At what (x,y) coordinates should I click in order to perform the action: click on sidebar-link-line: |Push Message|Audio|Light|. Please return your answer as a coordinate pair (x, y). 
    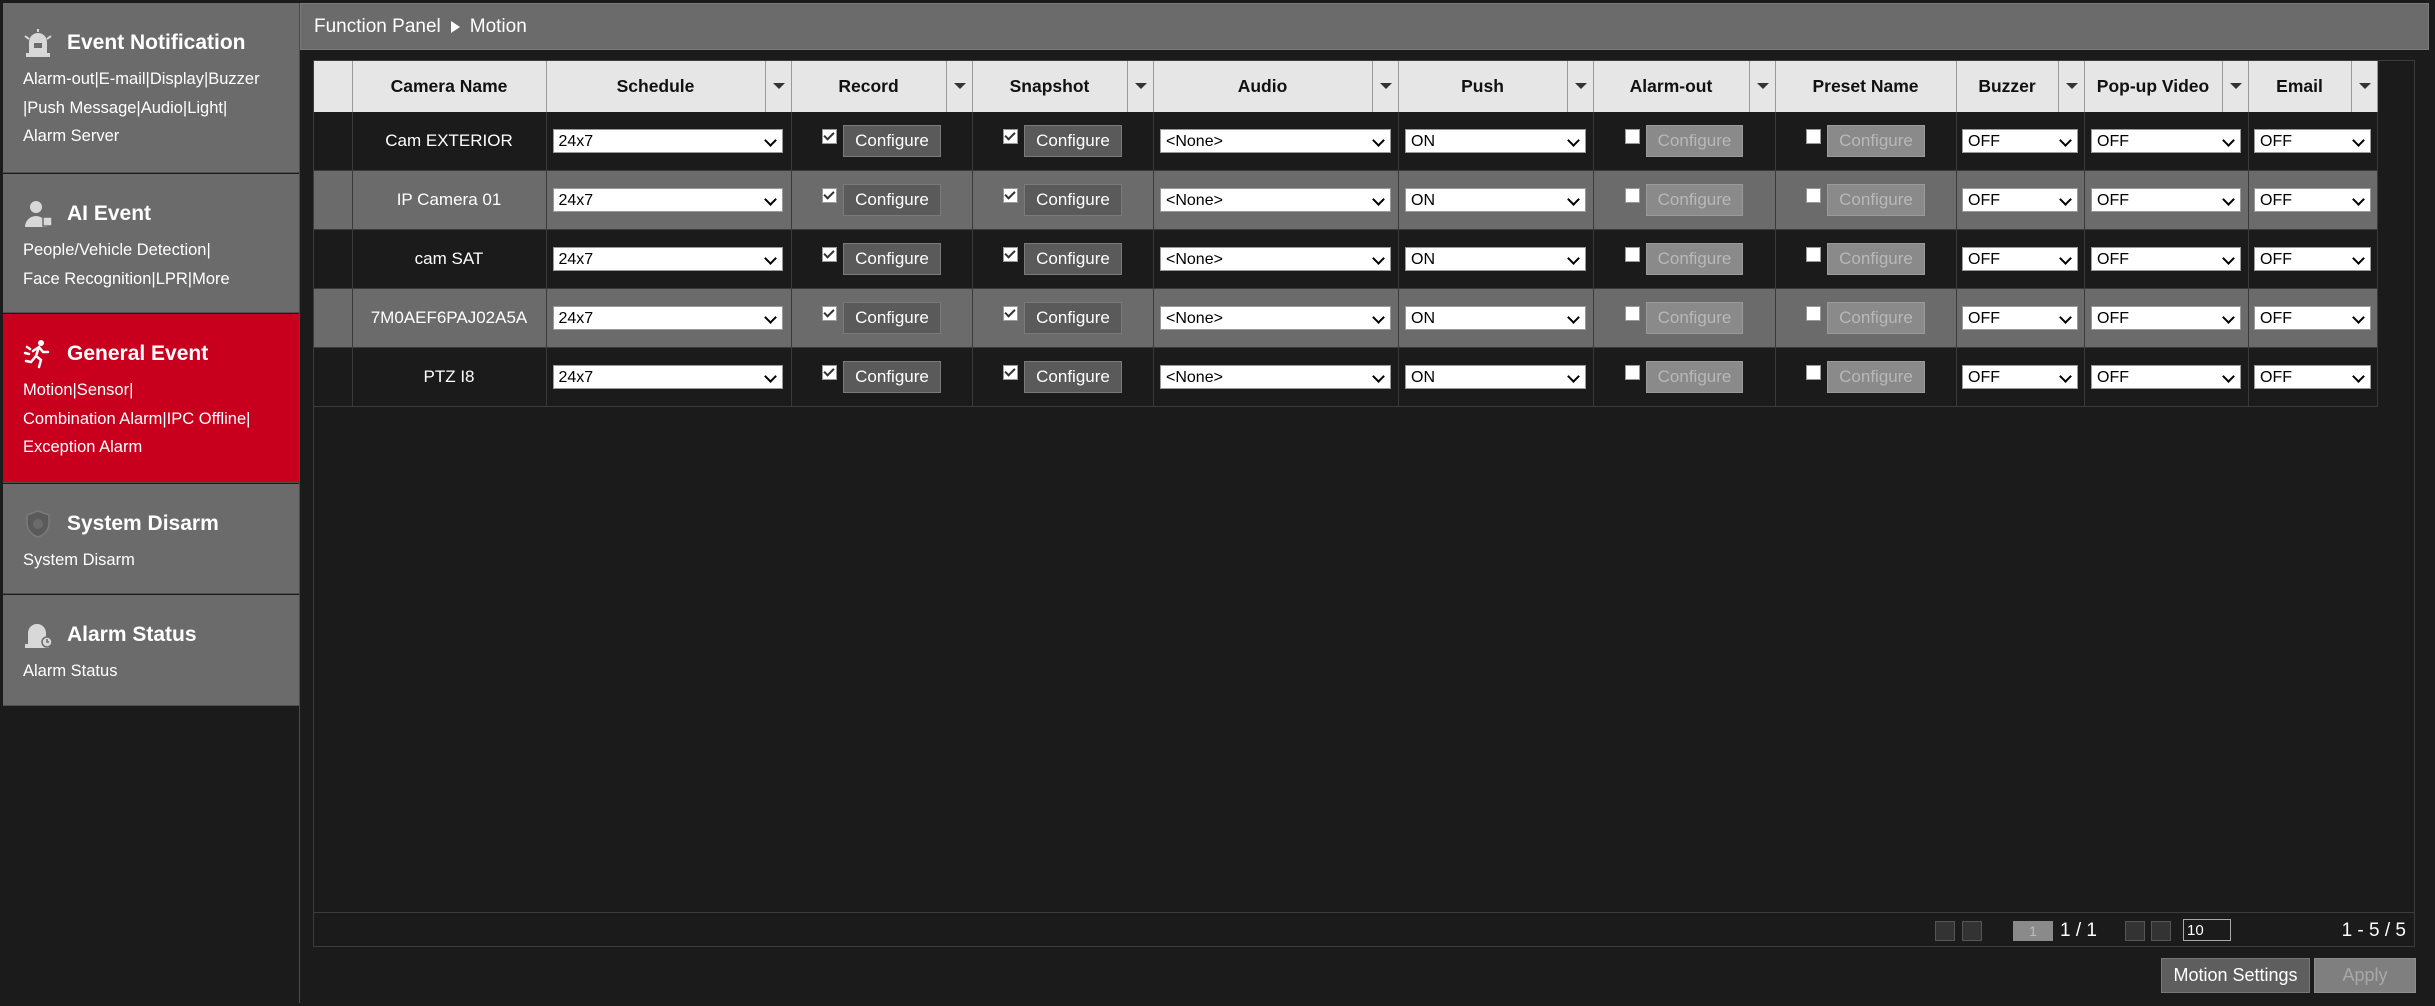
    Looking at the image, I should click on (161, 108).